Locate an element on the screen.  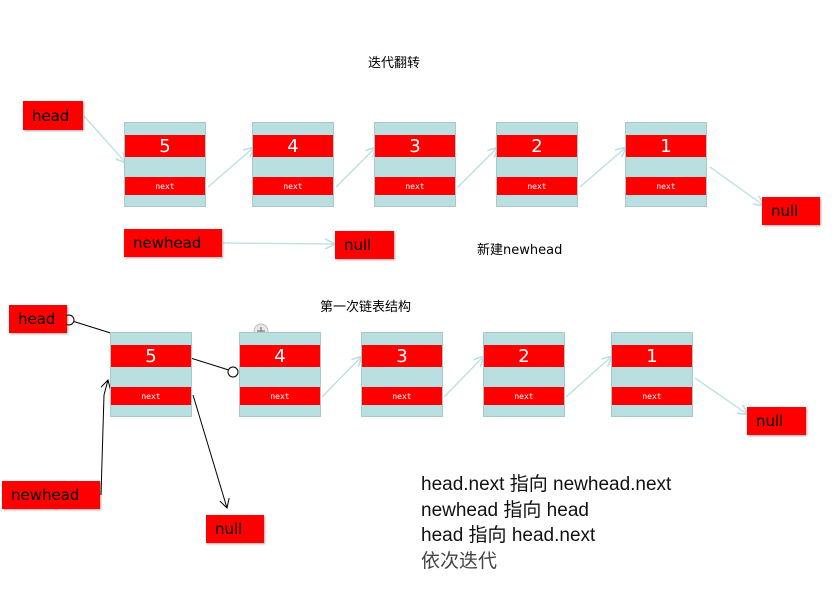
note-line: newhead 指向 head is located at coordinates (505, 510).